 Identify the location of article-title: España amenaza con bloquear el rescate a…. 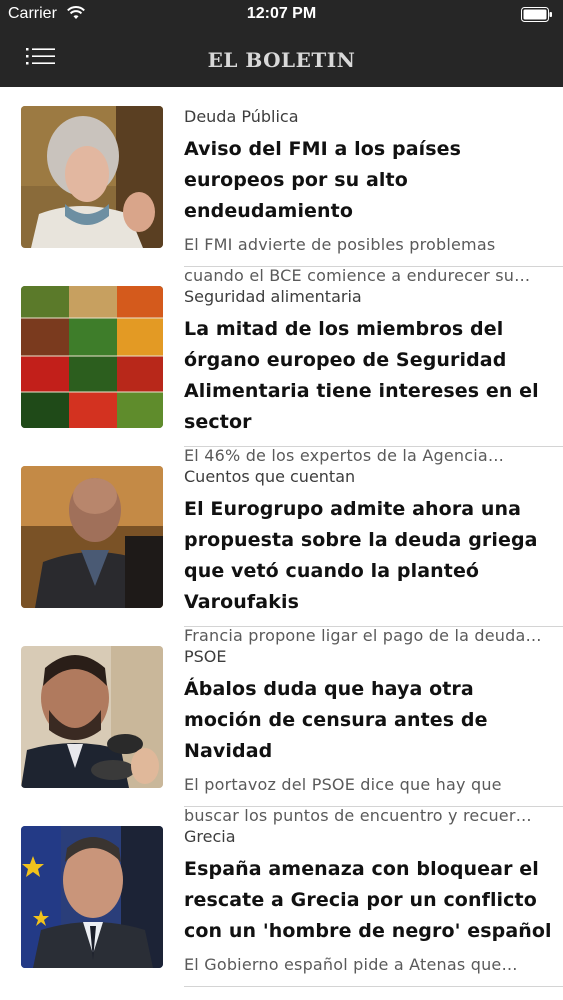
(368, 900).